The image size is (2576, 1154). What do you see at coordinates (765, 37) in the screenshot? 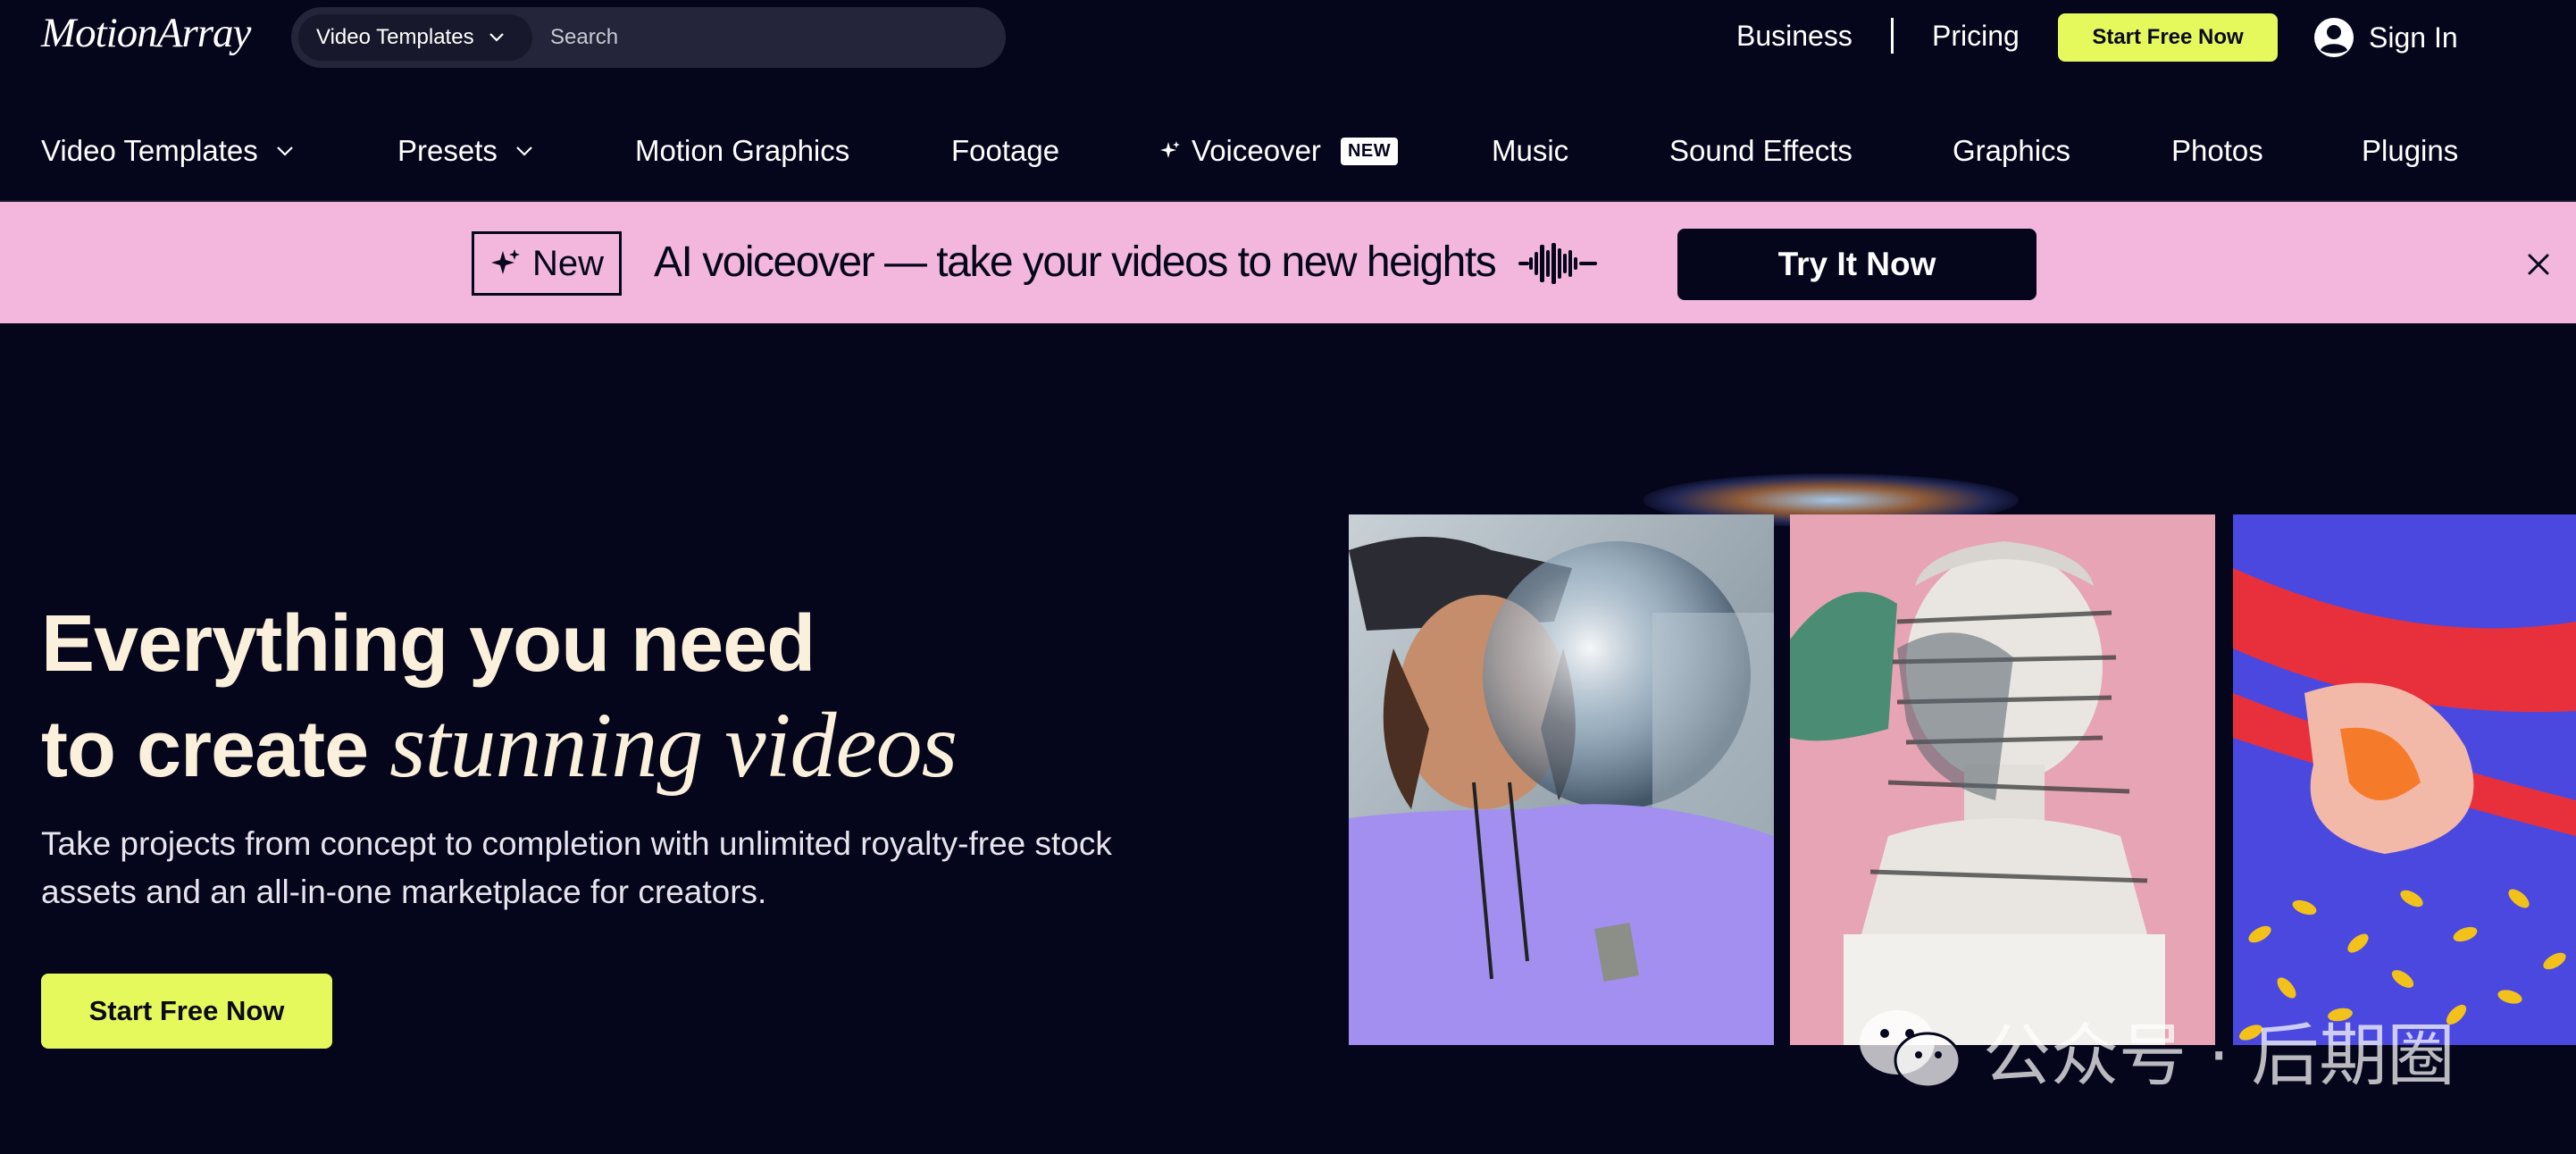
I see `search-input` at bounding box center [765, 37].